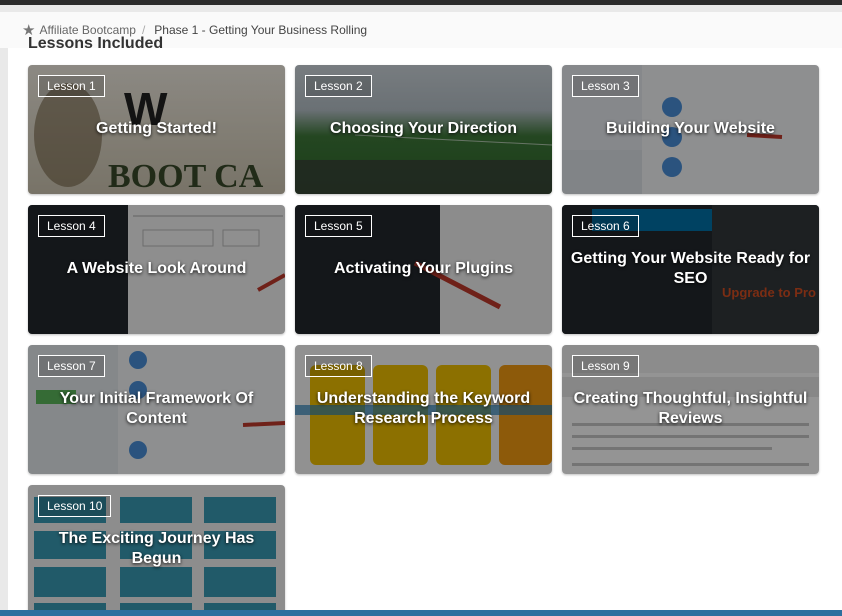  What do you see at coordinates (605, 226) in the screenshot?
I see `lesson-badge: Lesson 6` at bounding box center [605, 226].